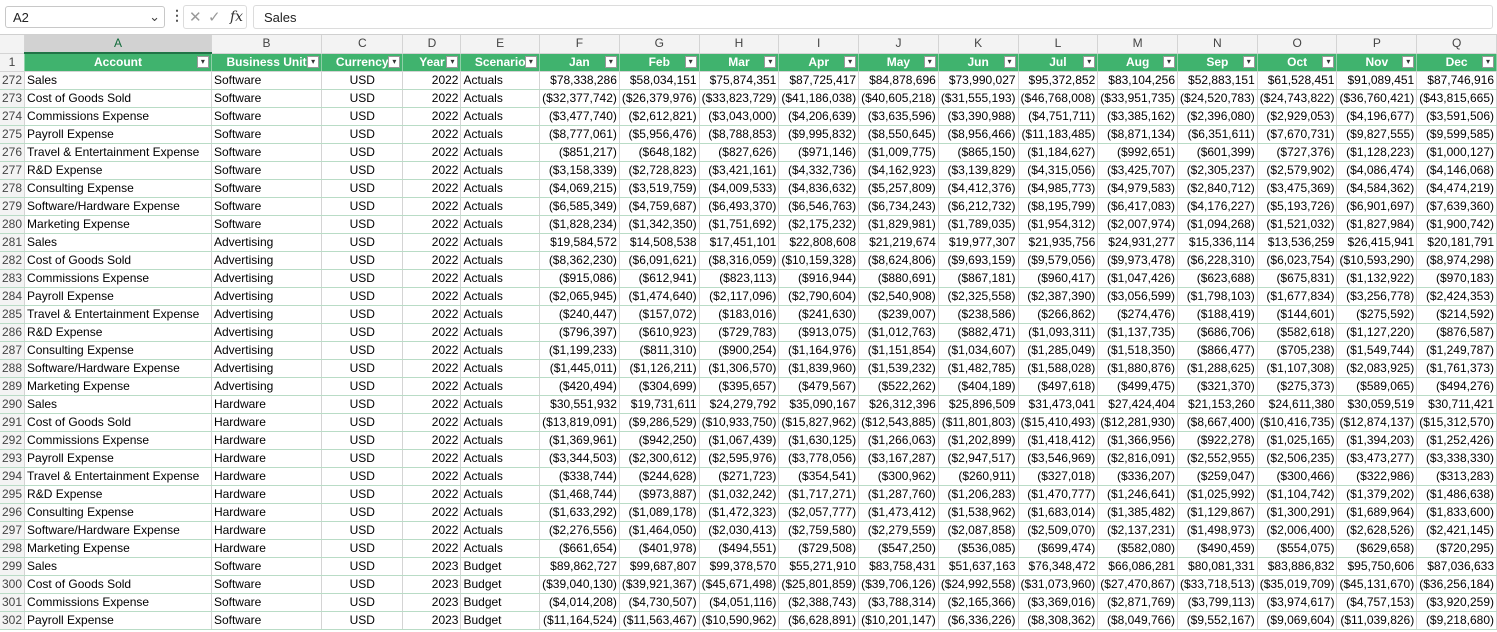 Image resolution: width=1497 pixels, height=632 pixels. Describe the element at coordinates (978, 278) in the screenshot. I see `cell: ($867,181)` at that location.